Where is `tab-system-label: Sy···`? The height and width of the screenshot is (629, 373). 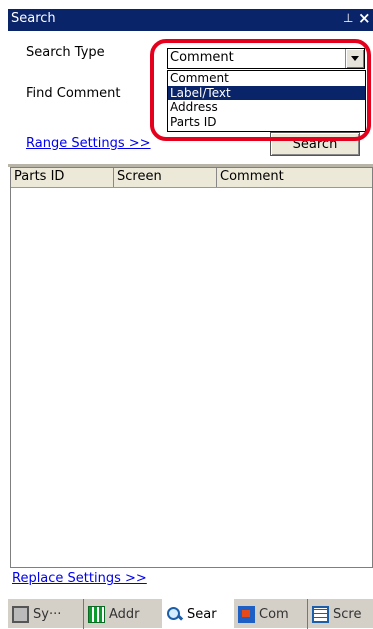 tab-system-label: Sy··· is located at coordinates (47, 614).